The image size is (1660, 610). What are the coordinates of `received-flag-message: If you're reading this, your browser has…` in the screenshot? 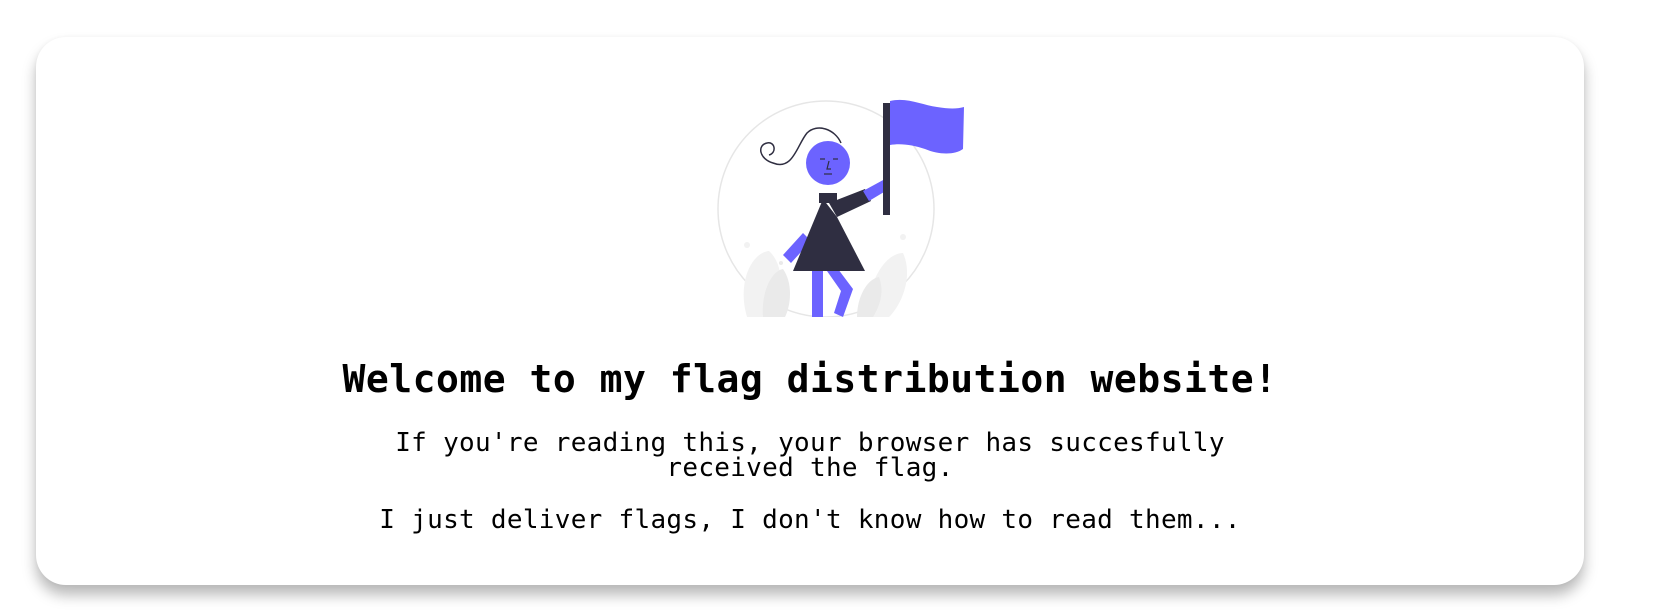 It's located at (810, 456).